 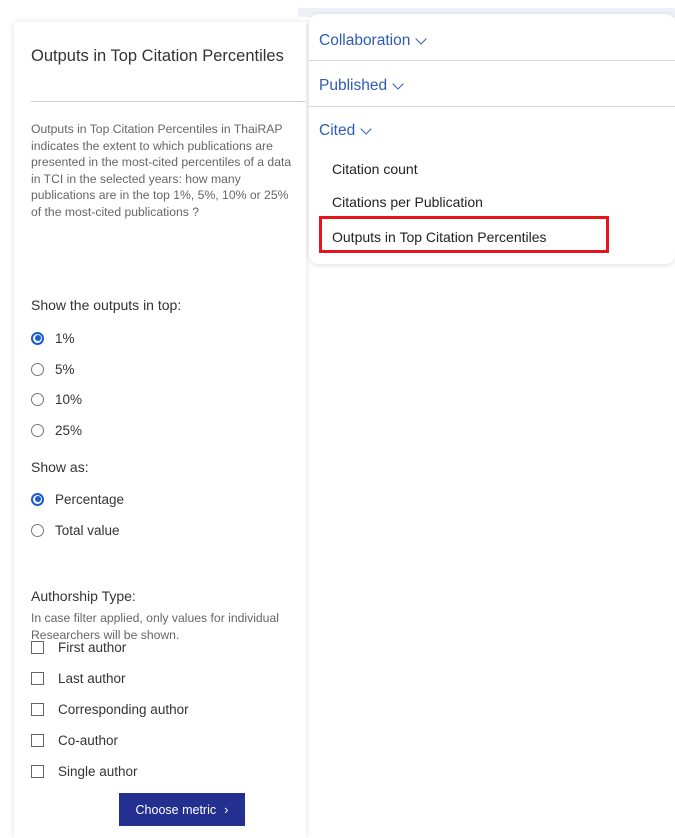 What do you see at coordinates (92, 647) in the screenshot?
I see `checkbox-label: First author` at bounding box center [92, 647].